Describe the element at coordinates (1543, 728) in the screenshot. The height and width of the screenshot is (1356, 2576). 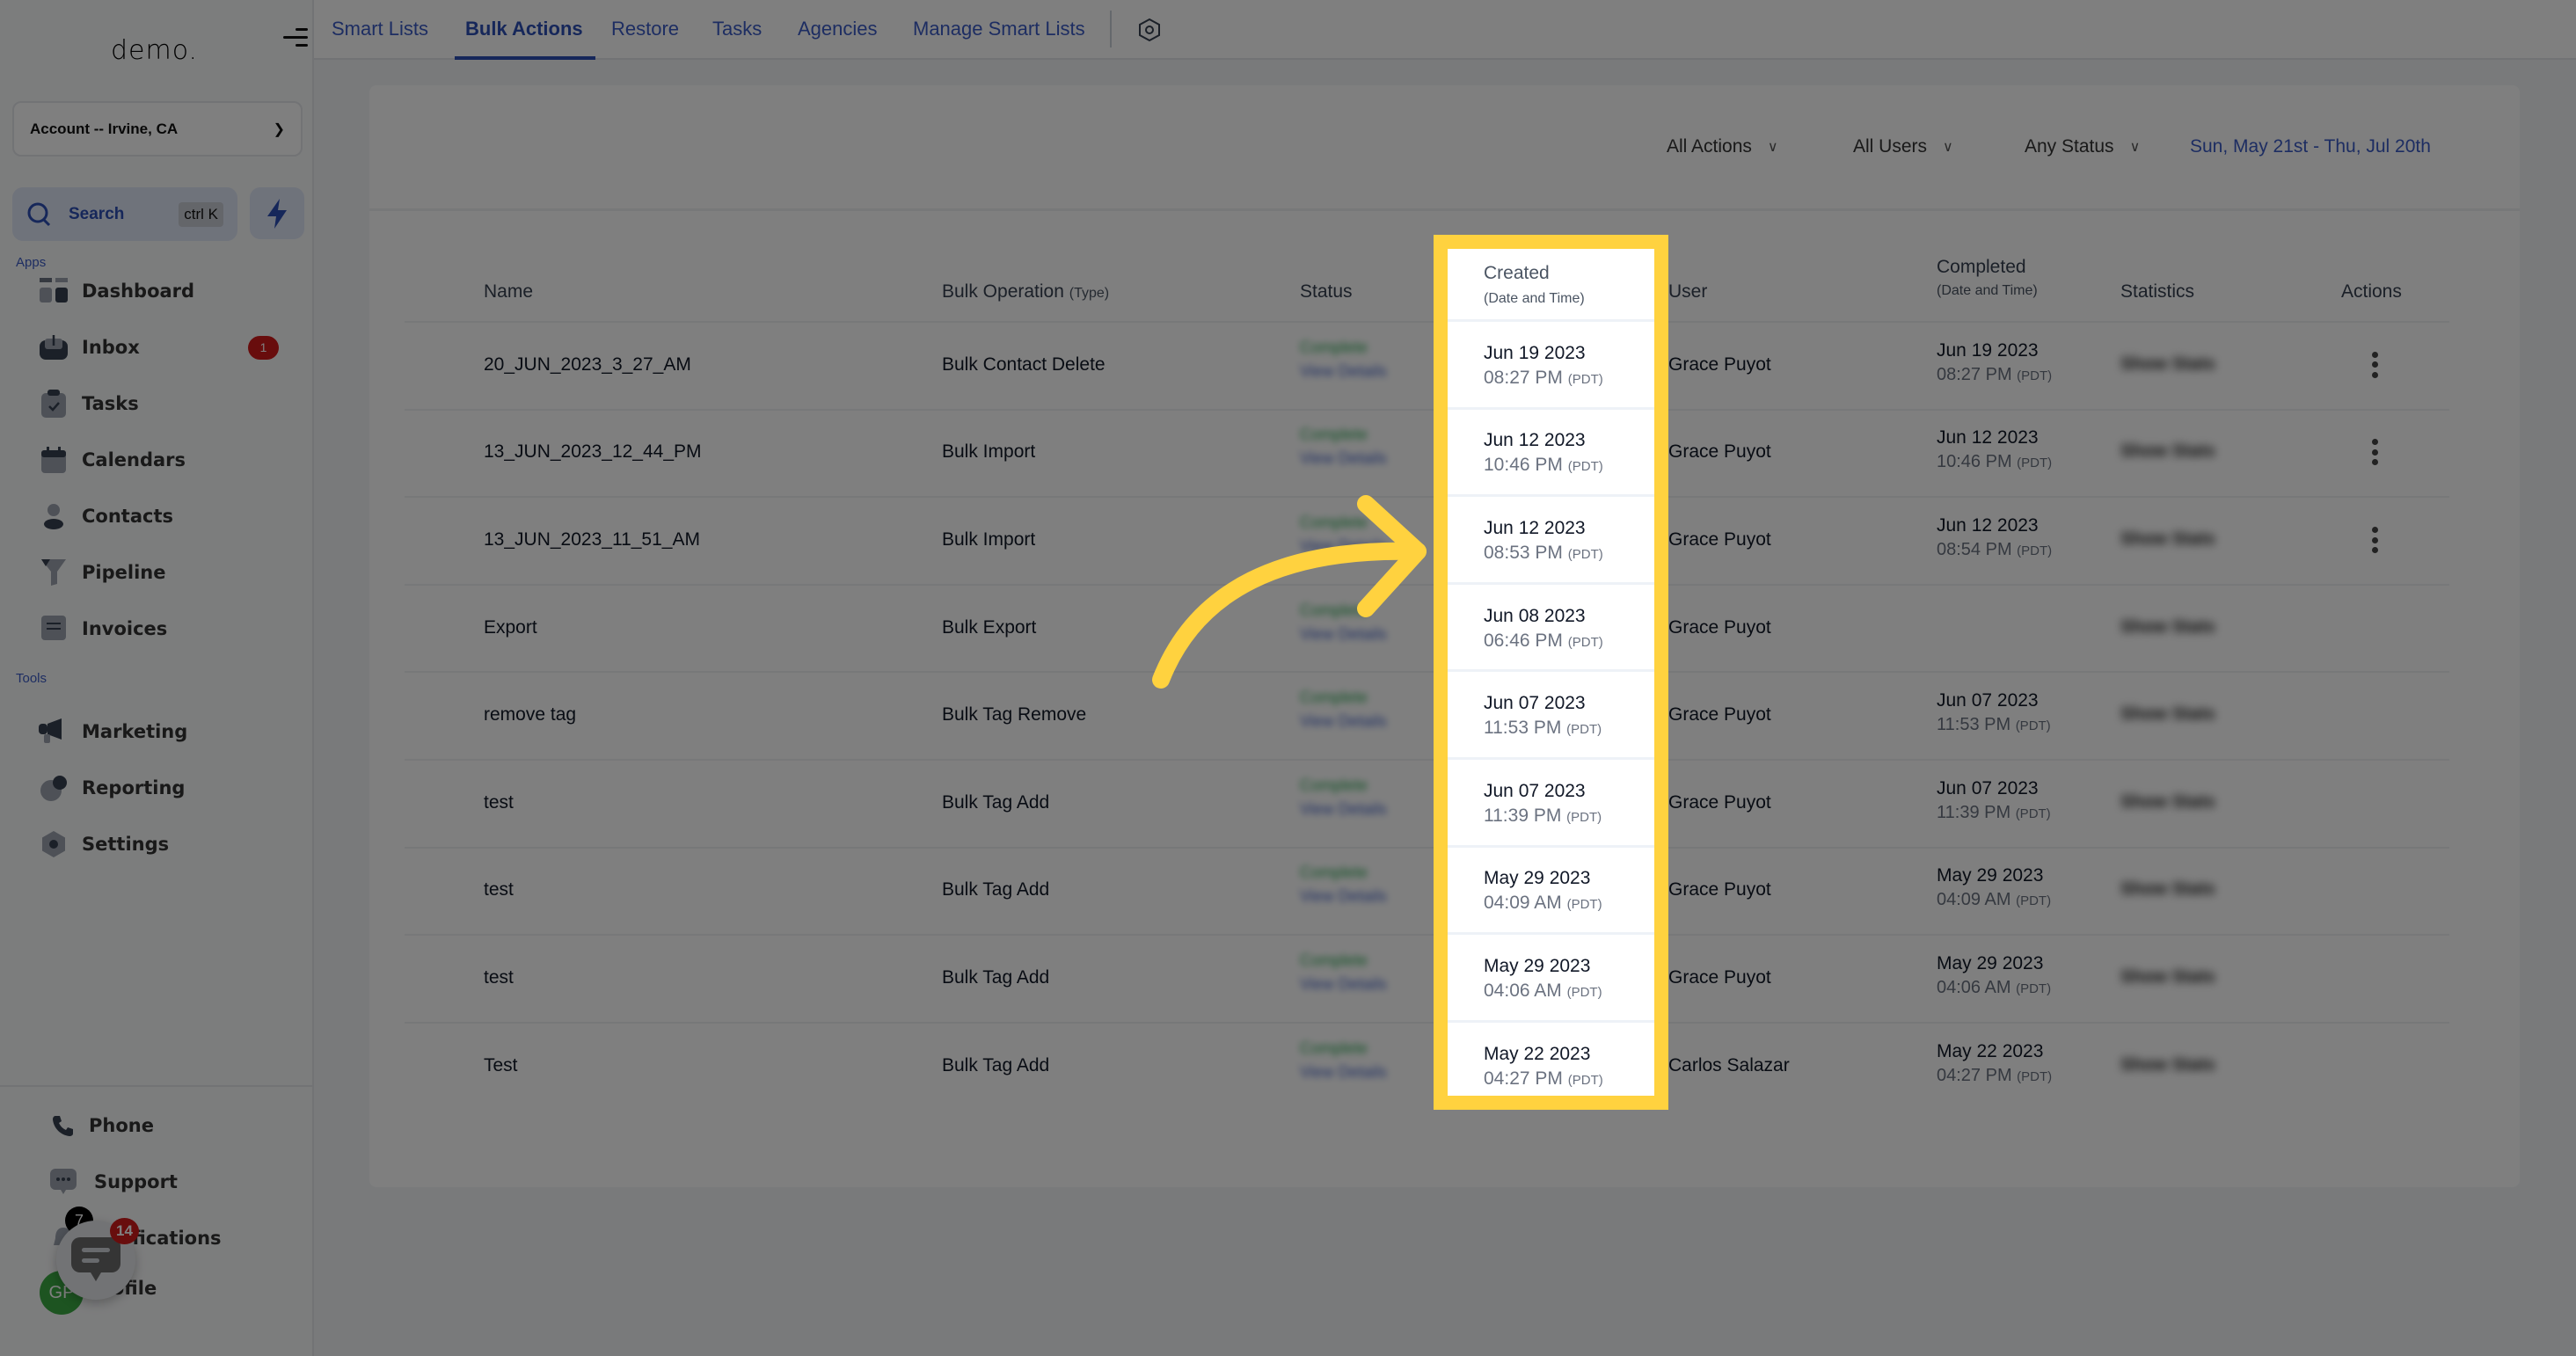
I see `created-time: 11:53 PM (PDT)` at that location.